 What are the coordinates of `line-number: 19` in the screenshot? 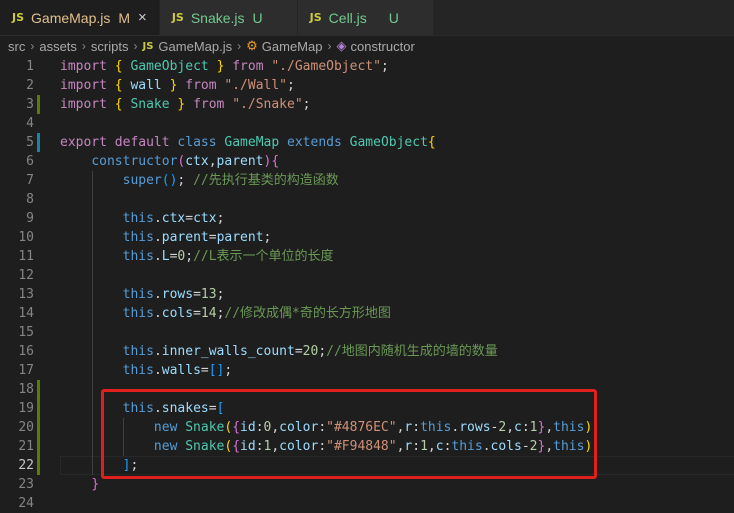 It's located at (26, 408).